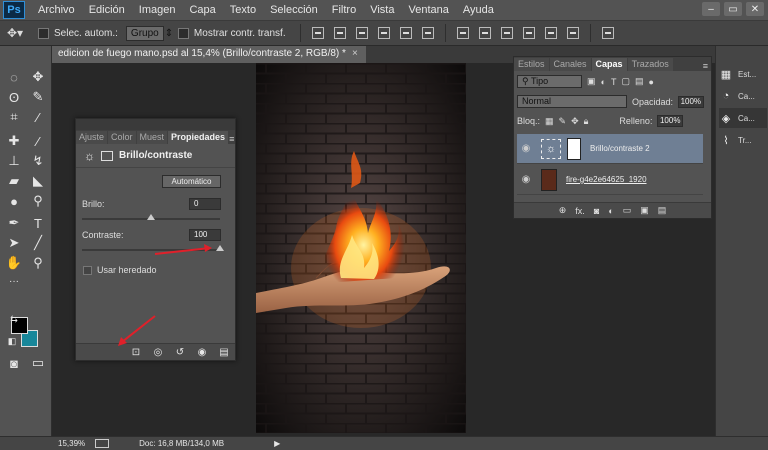 The width and height of the screenshot is (768, 450). What do you see at coordinates (726, 118) in the screenshot?
I see `layers-icon: ◈` at bounding box center [726, 118].